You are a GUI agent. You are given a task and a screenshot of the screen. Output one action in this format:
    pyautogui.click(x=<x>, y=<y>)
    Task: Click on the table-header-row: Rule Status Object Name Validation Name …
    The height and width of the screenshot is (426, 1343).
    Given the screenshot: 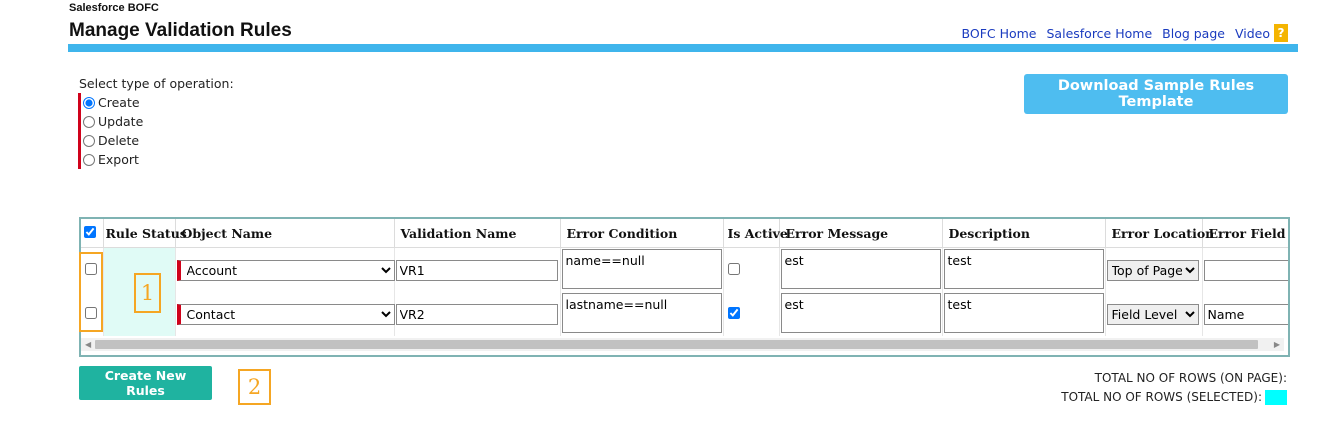 What is the action you would take?
    pyautogui.click(x=684, y=233)
    